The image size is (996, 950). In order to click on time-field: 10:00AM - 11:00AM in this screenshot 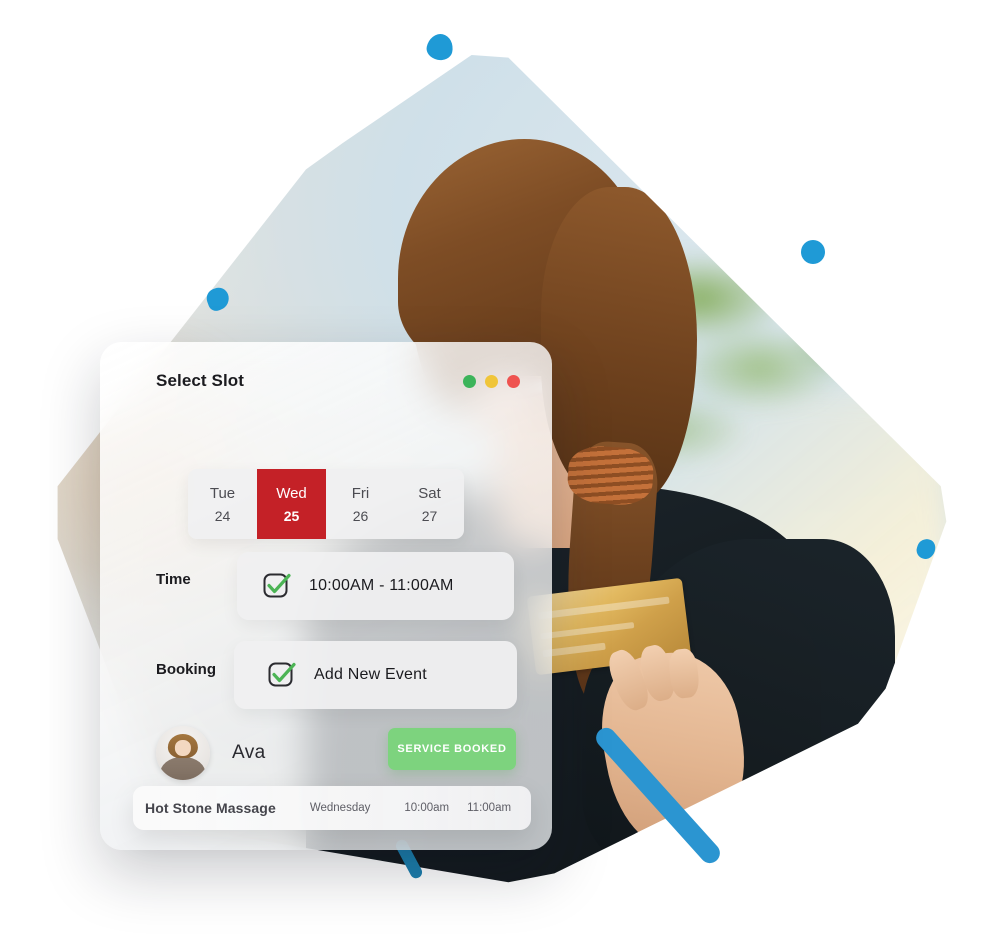, I will do `click(375, 586)`.